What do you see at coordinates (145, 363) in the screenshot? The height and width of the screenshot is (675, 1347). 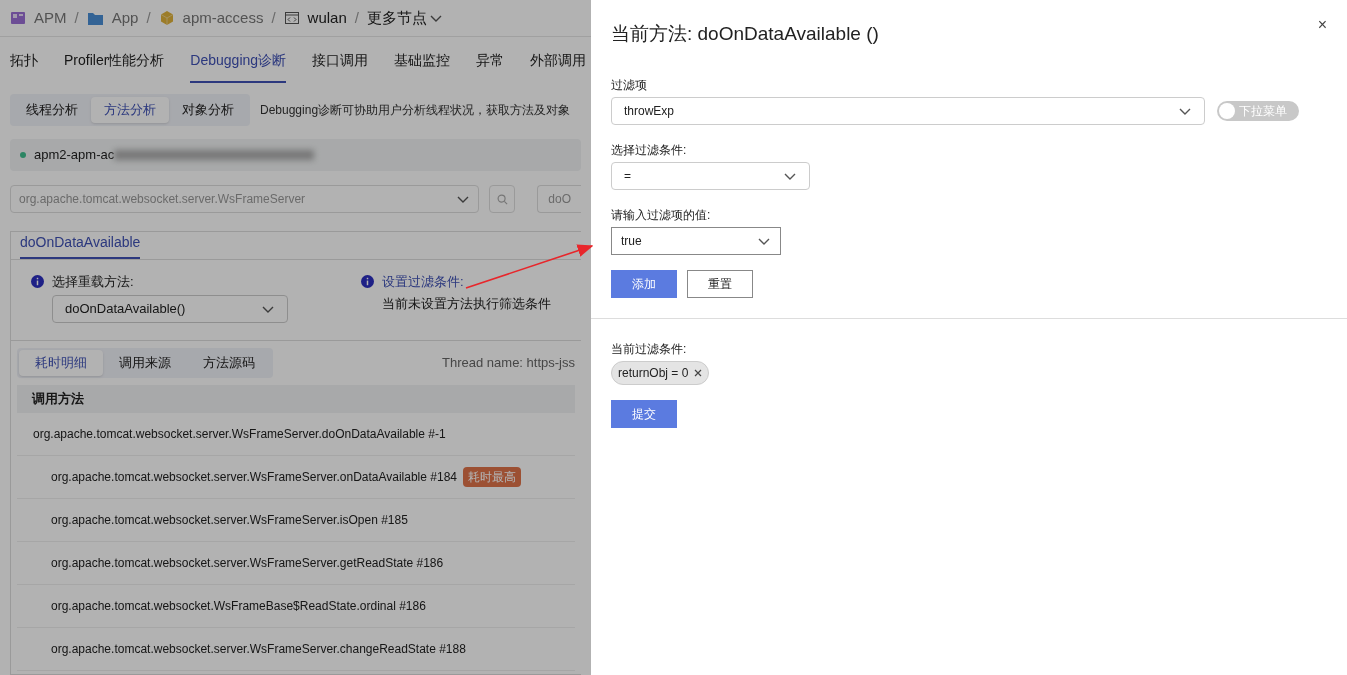 I see `detail-tab: 调用来源` at bounding box center [145, 363].